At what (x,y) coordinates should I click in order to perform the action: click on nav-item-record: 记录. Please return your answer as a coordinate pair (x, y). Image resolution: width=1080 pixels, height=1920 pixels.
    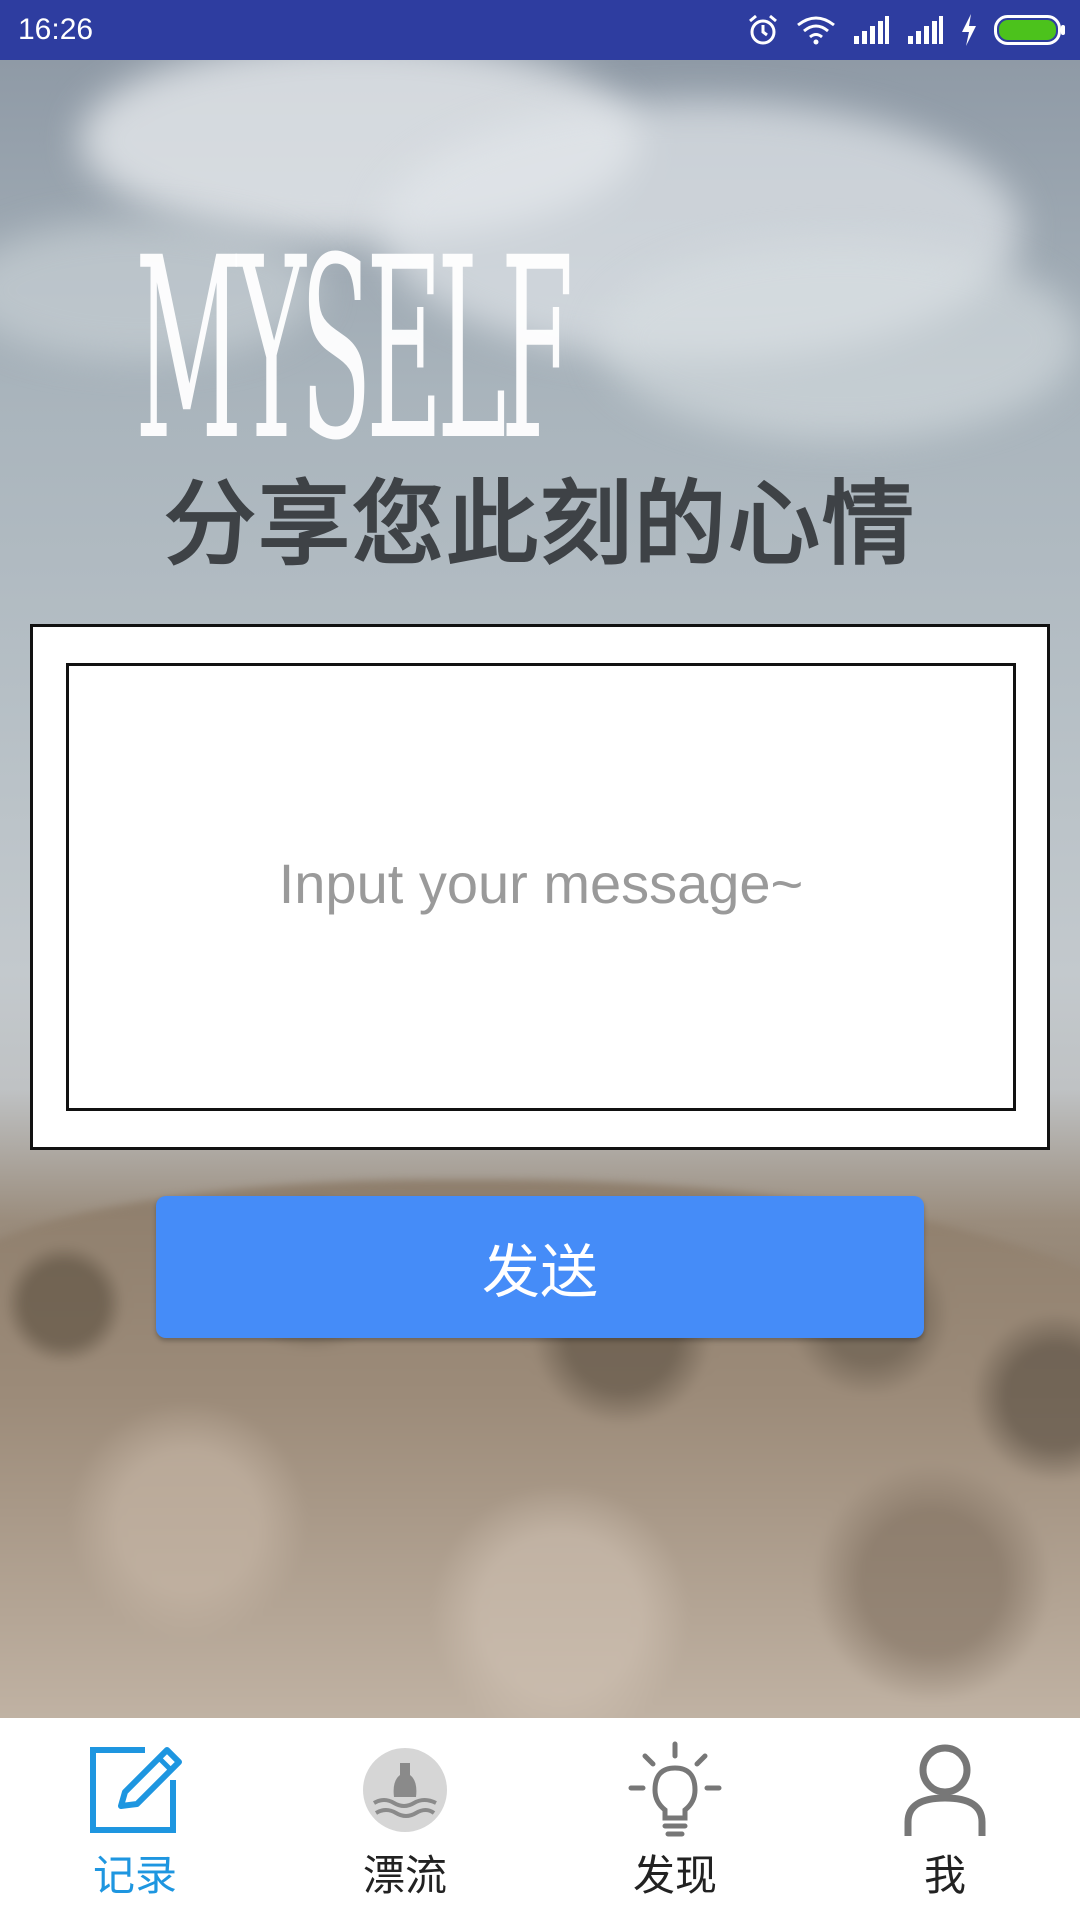
    Looking at the image, I should click on (135, 1810).